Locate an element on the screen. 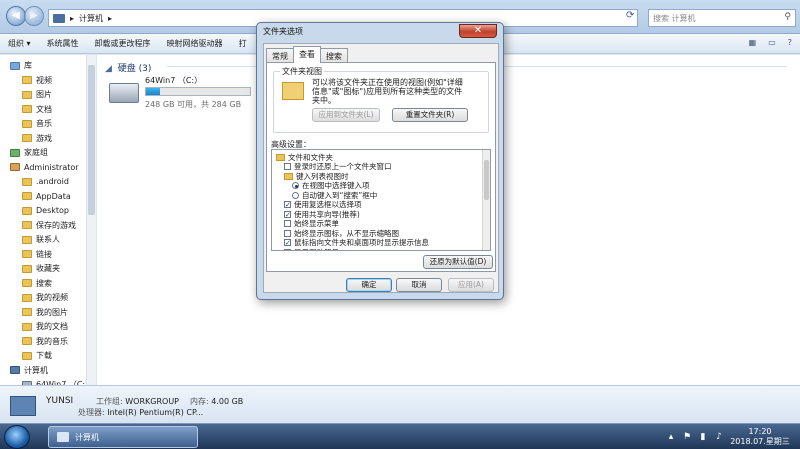 Image resolution: width=800 pixels, height=449 pixels. apply-button: 应用(A) is located at coordinates (471, 285).